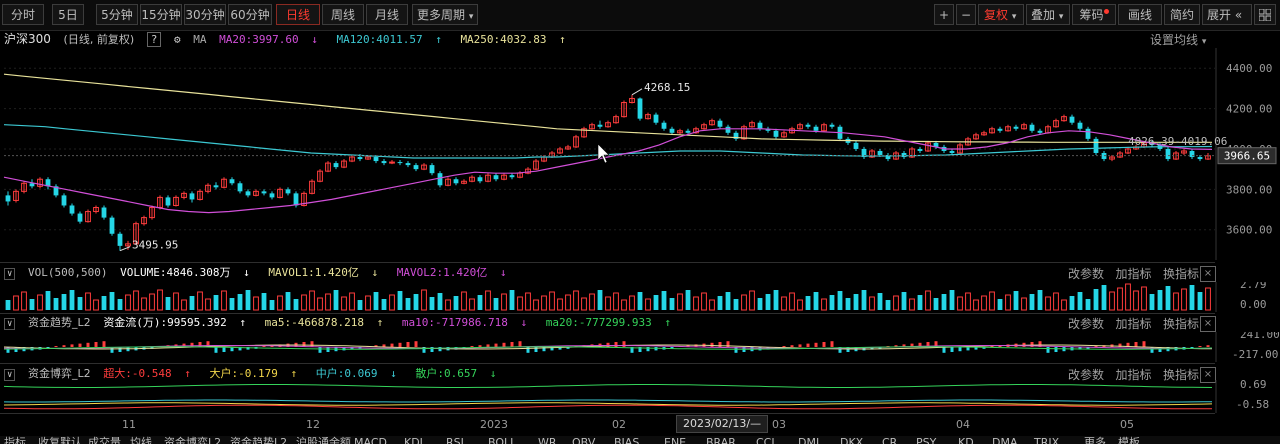  What do you see at coordinates (258, 440) in the screenshot?
I see `indicator-tab: 资金趋势L2` at bounding box center [258, 440].